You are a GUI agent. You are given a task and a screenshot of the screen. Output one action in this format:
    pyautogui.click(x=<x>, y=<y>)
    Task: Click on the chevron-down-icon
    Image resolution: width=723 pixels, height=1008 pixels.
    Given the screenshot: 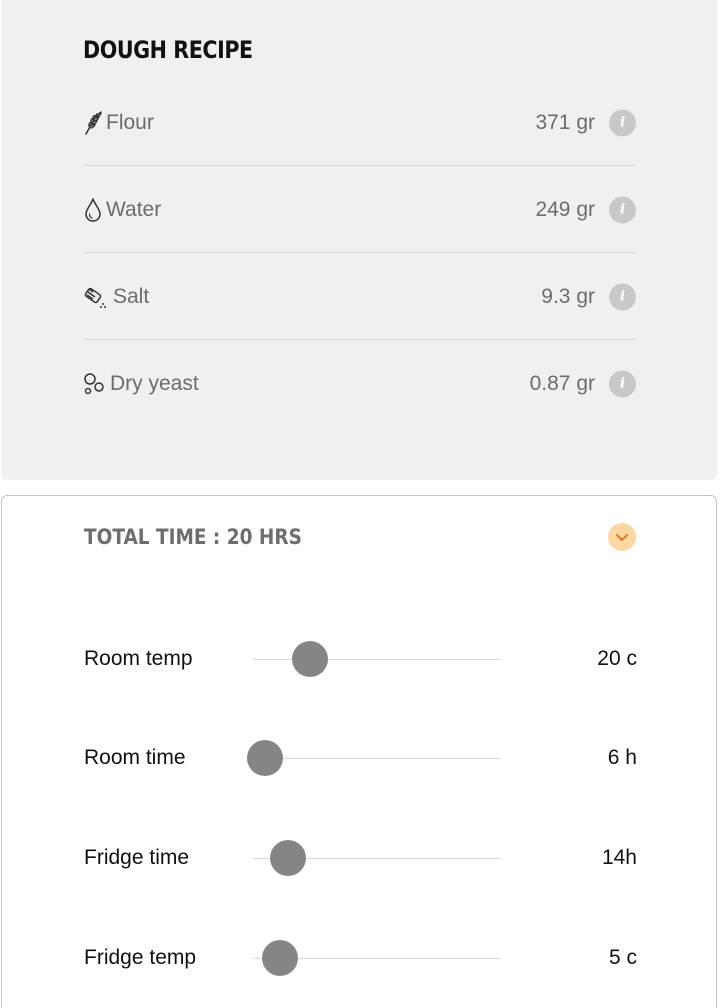 What is the action you would take?
    pyautogui.click(x=622, y=537)
    